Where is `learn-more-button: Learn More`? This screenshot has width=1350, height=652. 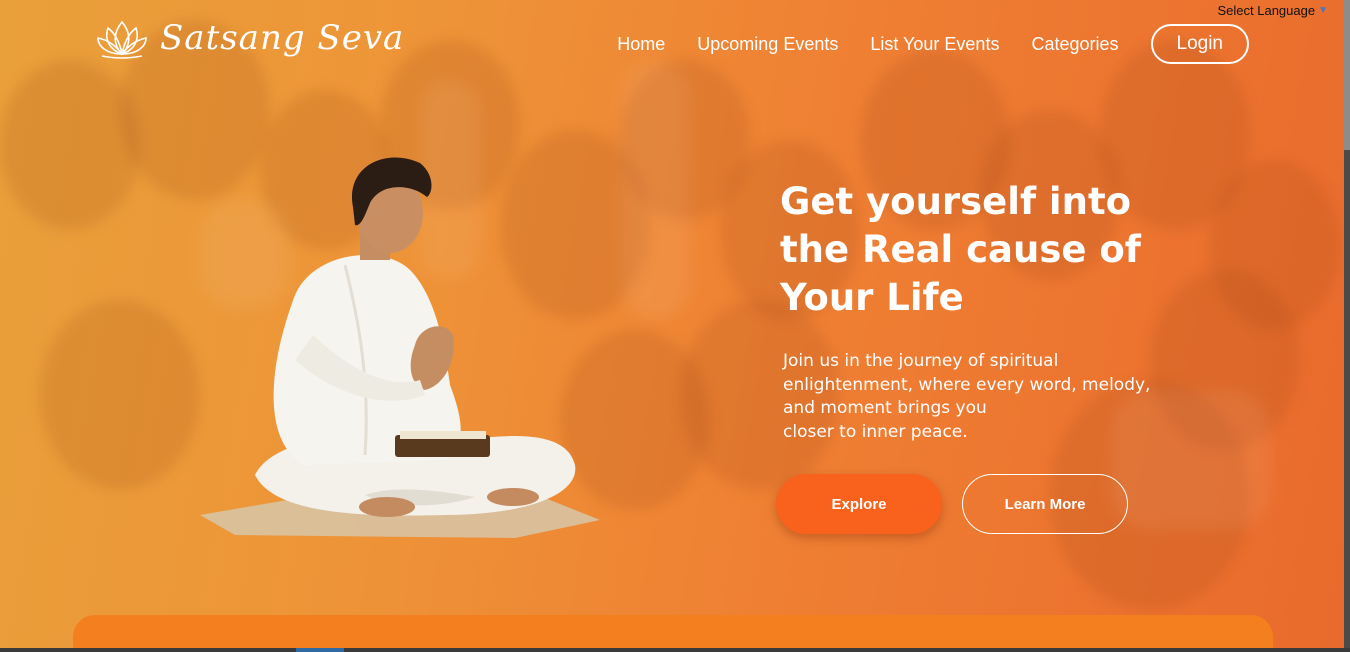
learn-more-button: Learn More is located at coordinates (1045, 504).